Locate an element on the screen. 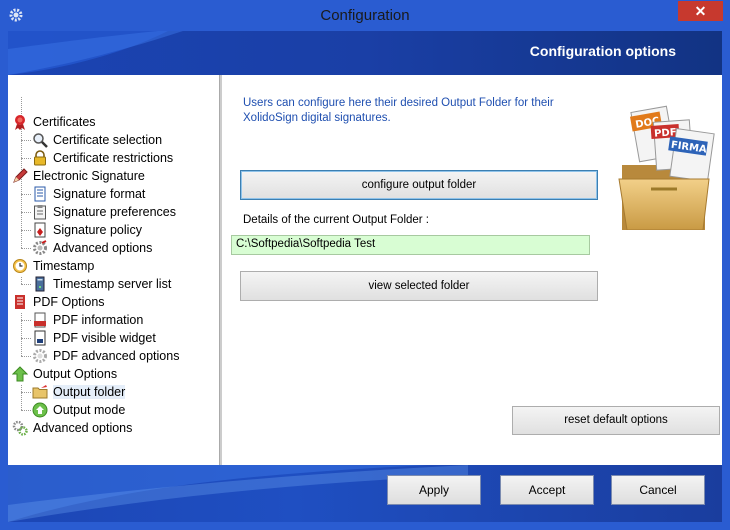 The height and width of the screenshot is (530, 730). tree-item-label: Output Options is located at coordinates (75, 374).